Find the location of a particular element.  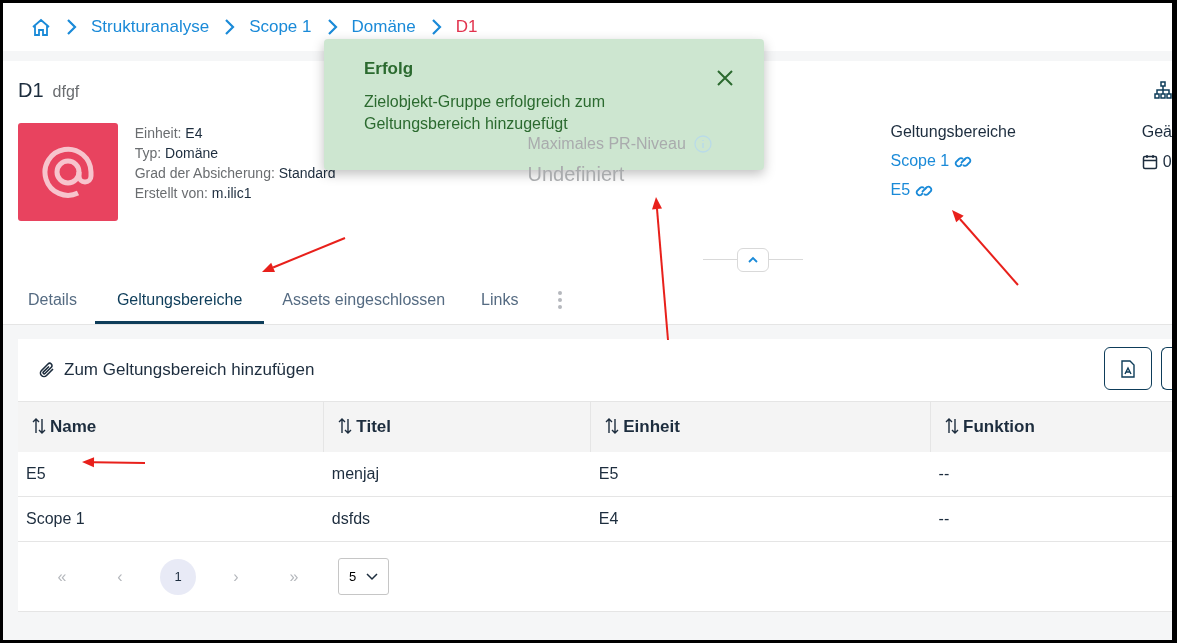

breadcrumb-link: D1 is located at coordinates (466, 27).